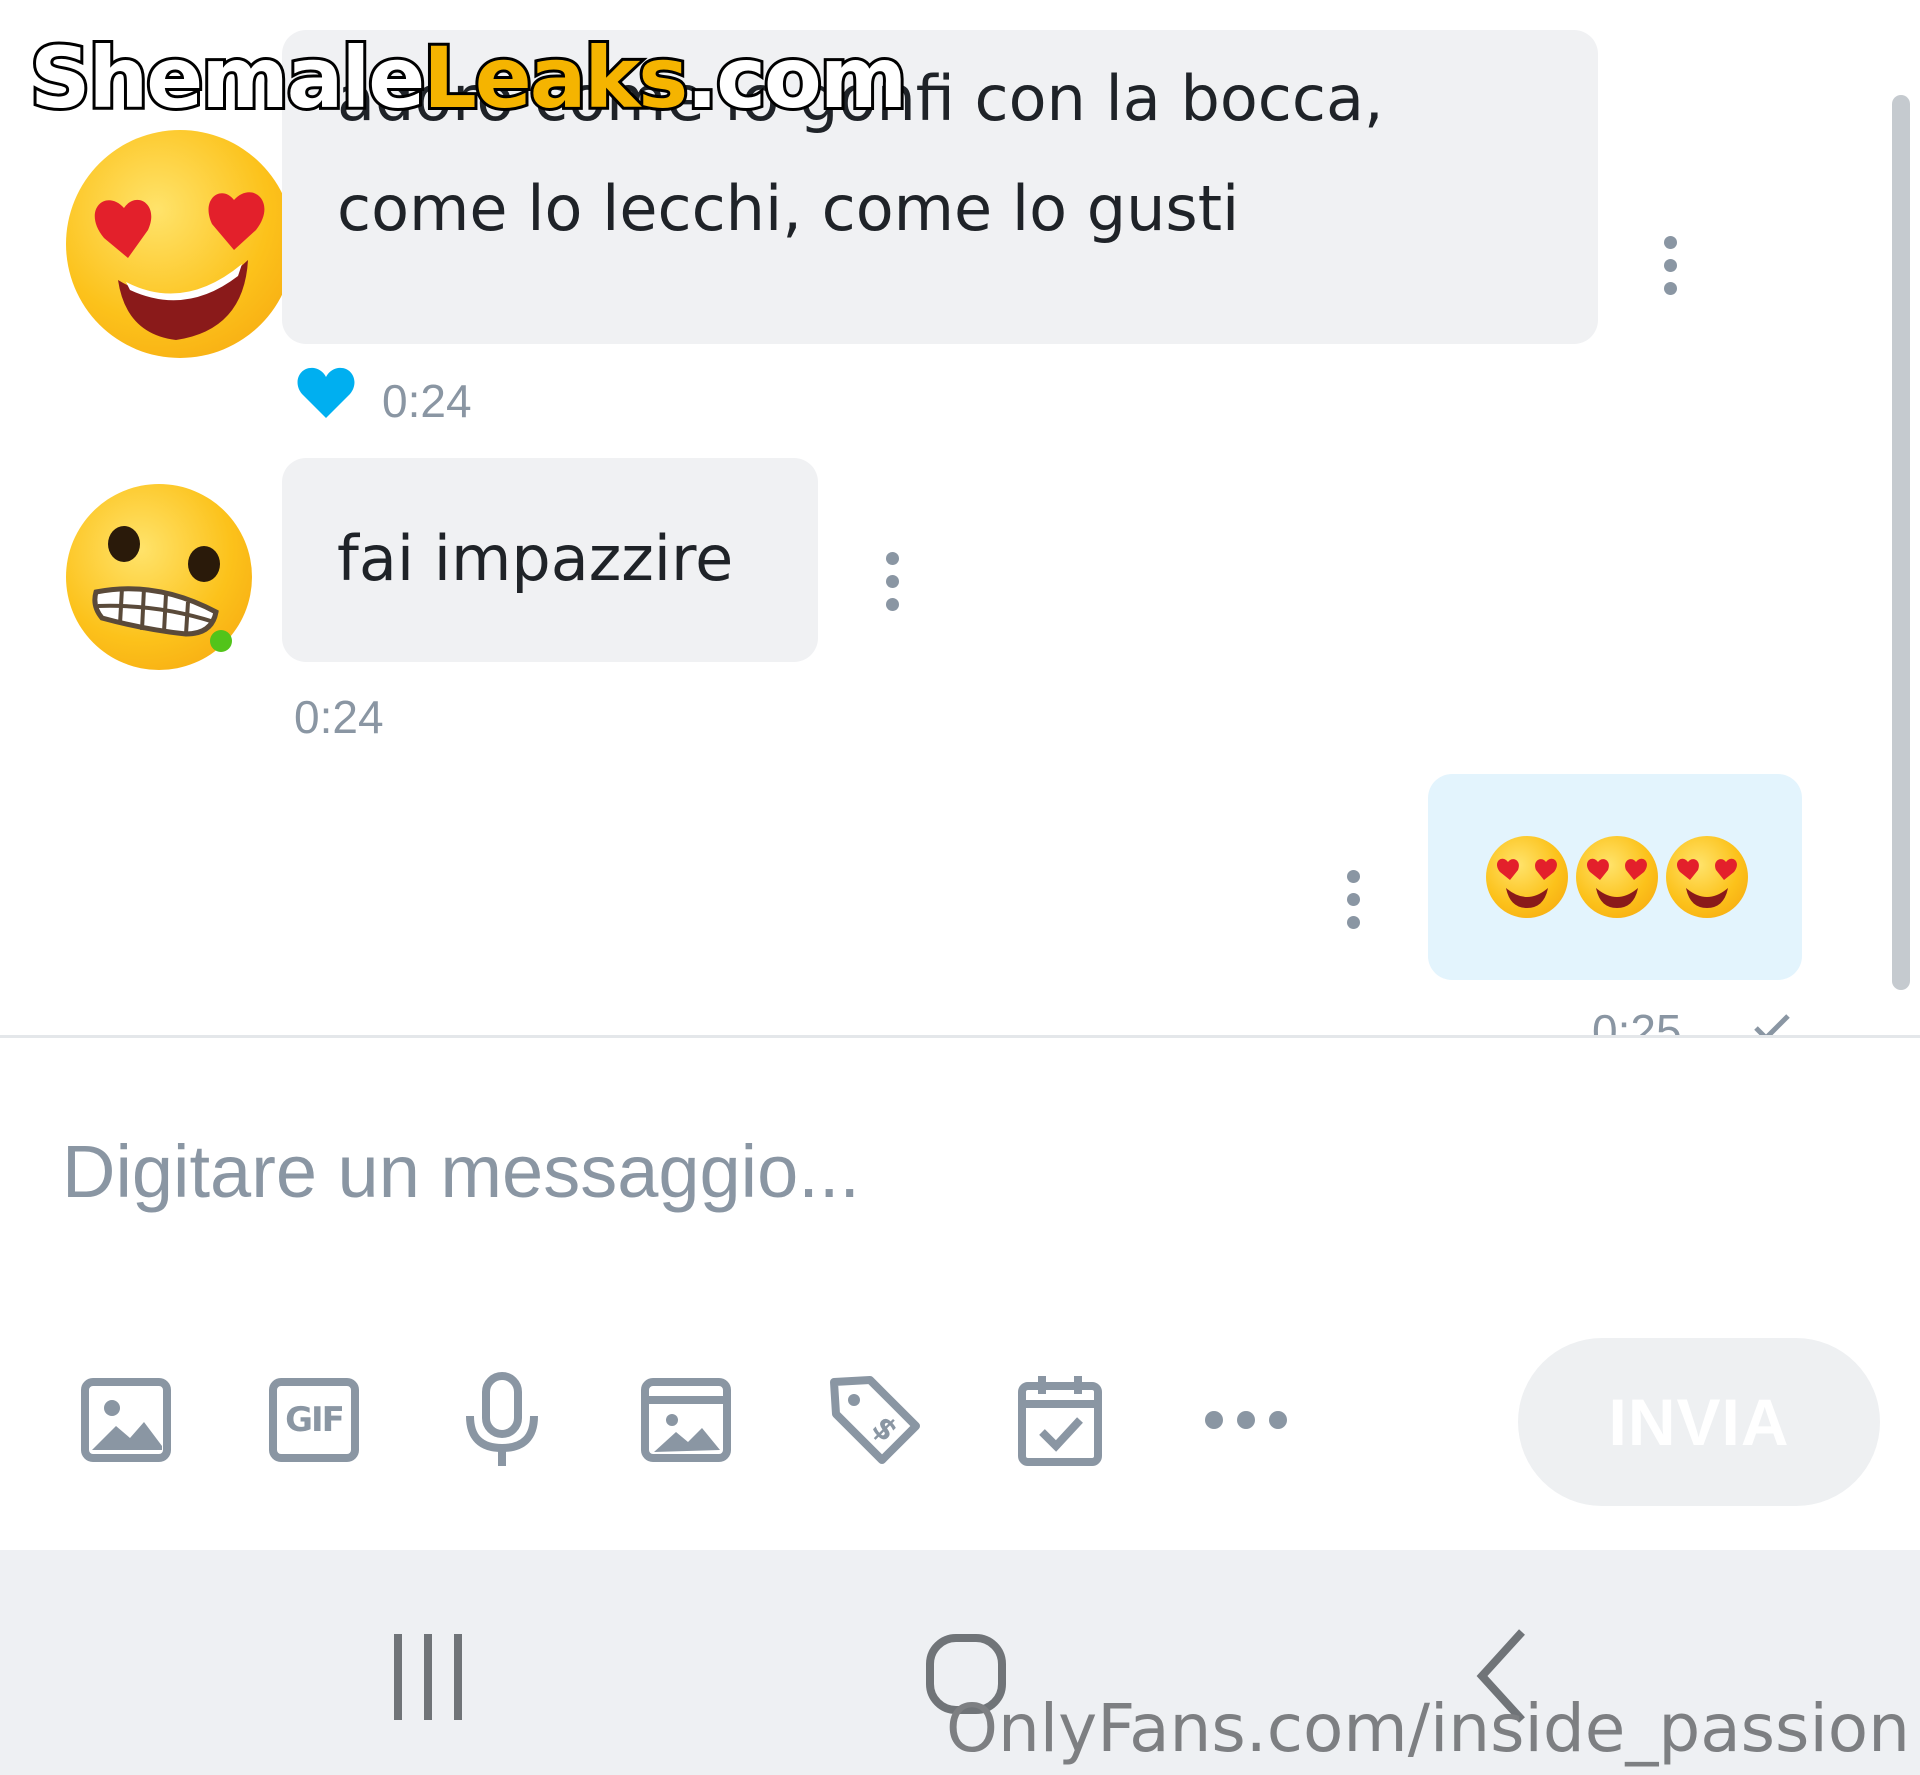 The width and height of the screenshot is (1920, 1775). What do you see at coordinates (535, 558) in the screenshot?
I see `message-text: fai impazzire` at bounding box center [535, 558].